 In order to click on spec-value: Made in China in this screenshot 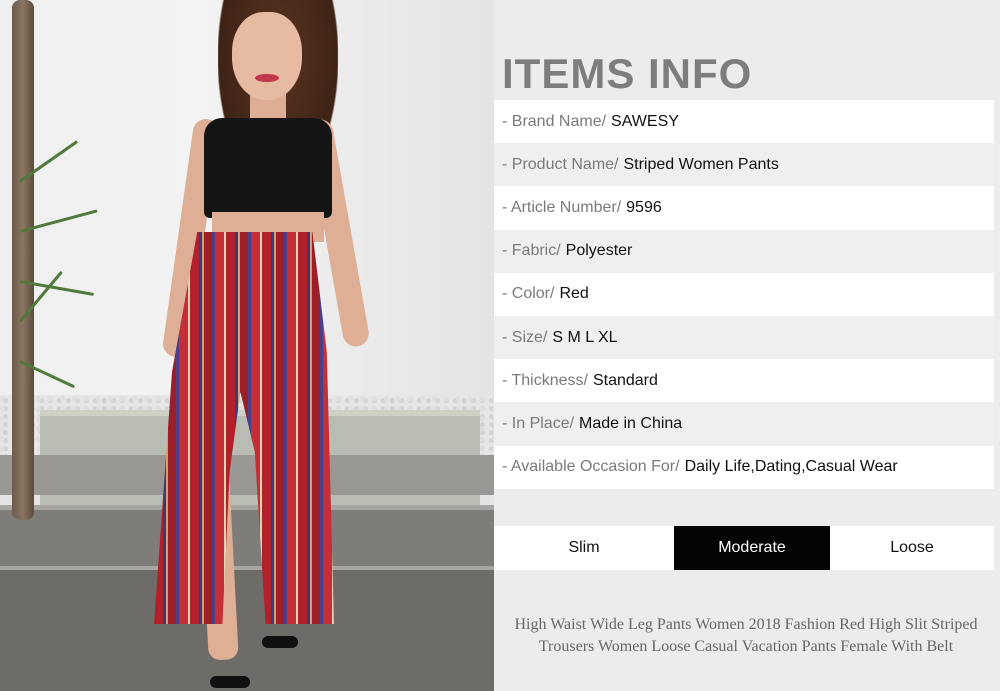, I will do `click(631, 423)`.